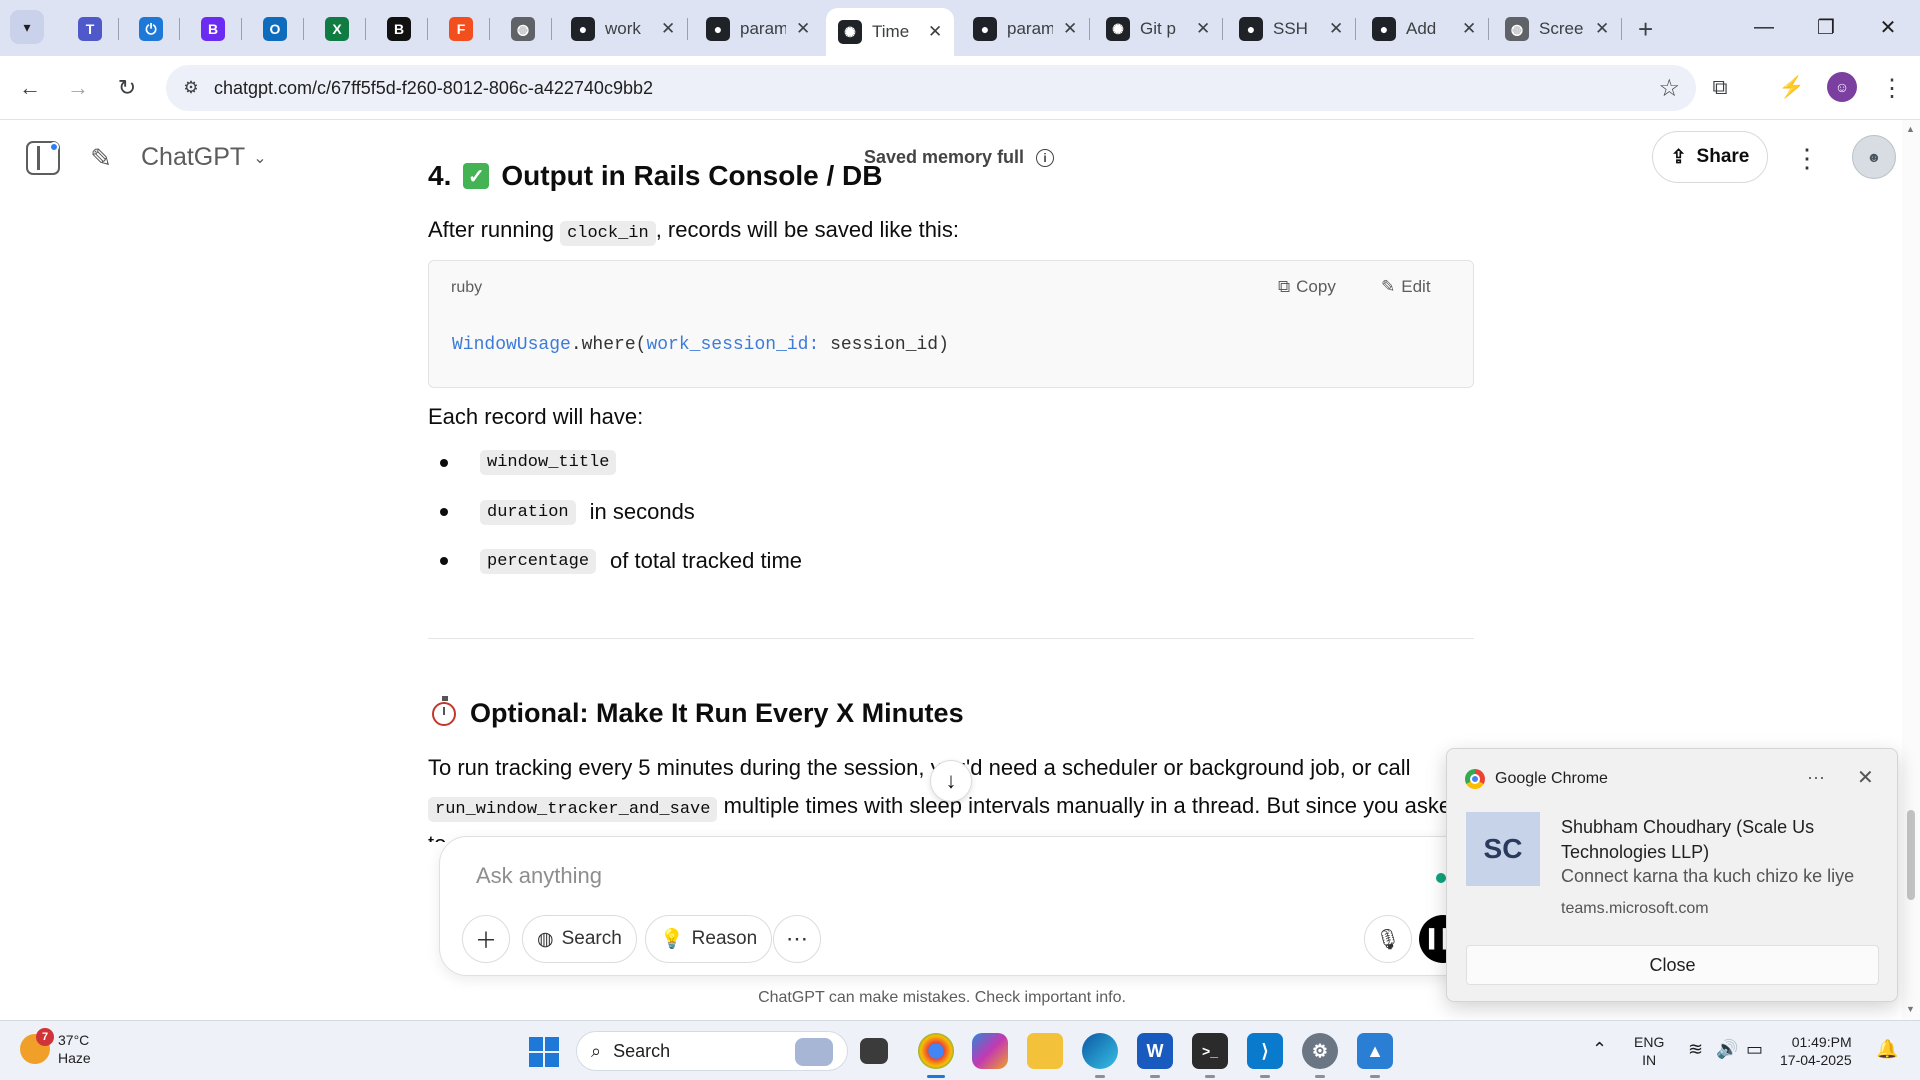 This screenshot has width=1920, height=1080. I want to click on terminal-icon: >_, so click(1210, 1055).